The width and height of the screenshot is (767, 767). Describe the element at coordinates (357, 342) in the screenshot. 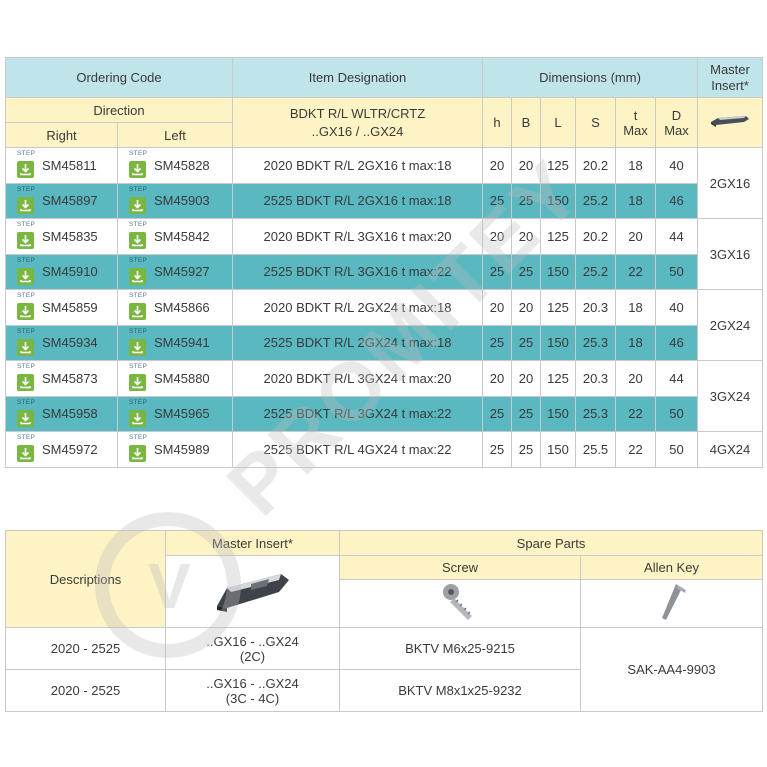

I see `item-designation: 2525 BDKT R/L 2GX24 t max:18` at that location.